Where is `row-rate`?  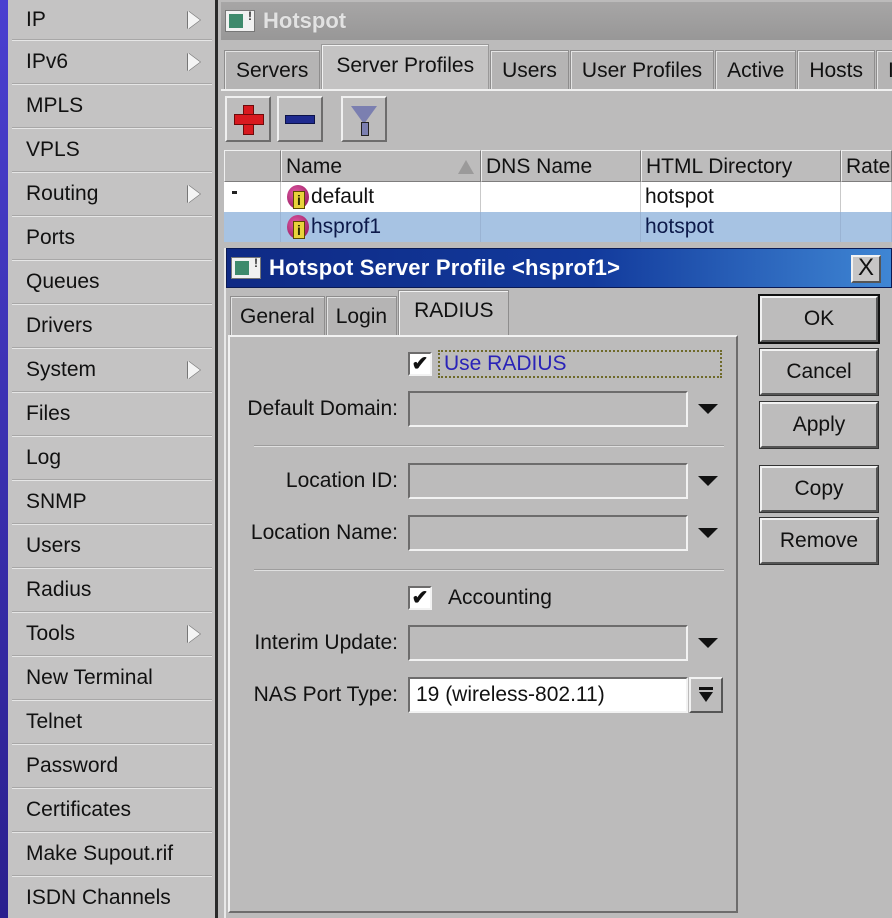 row-rate is located at coordinates (866, 197).